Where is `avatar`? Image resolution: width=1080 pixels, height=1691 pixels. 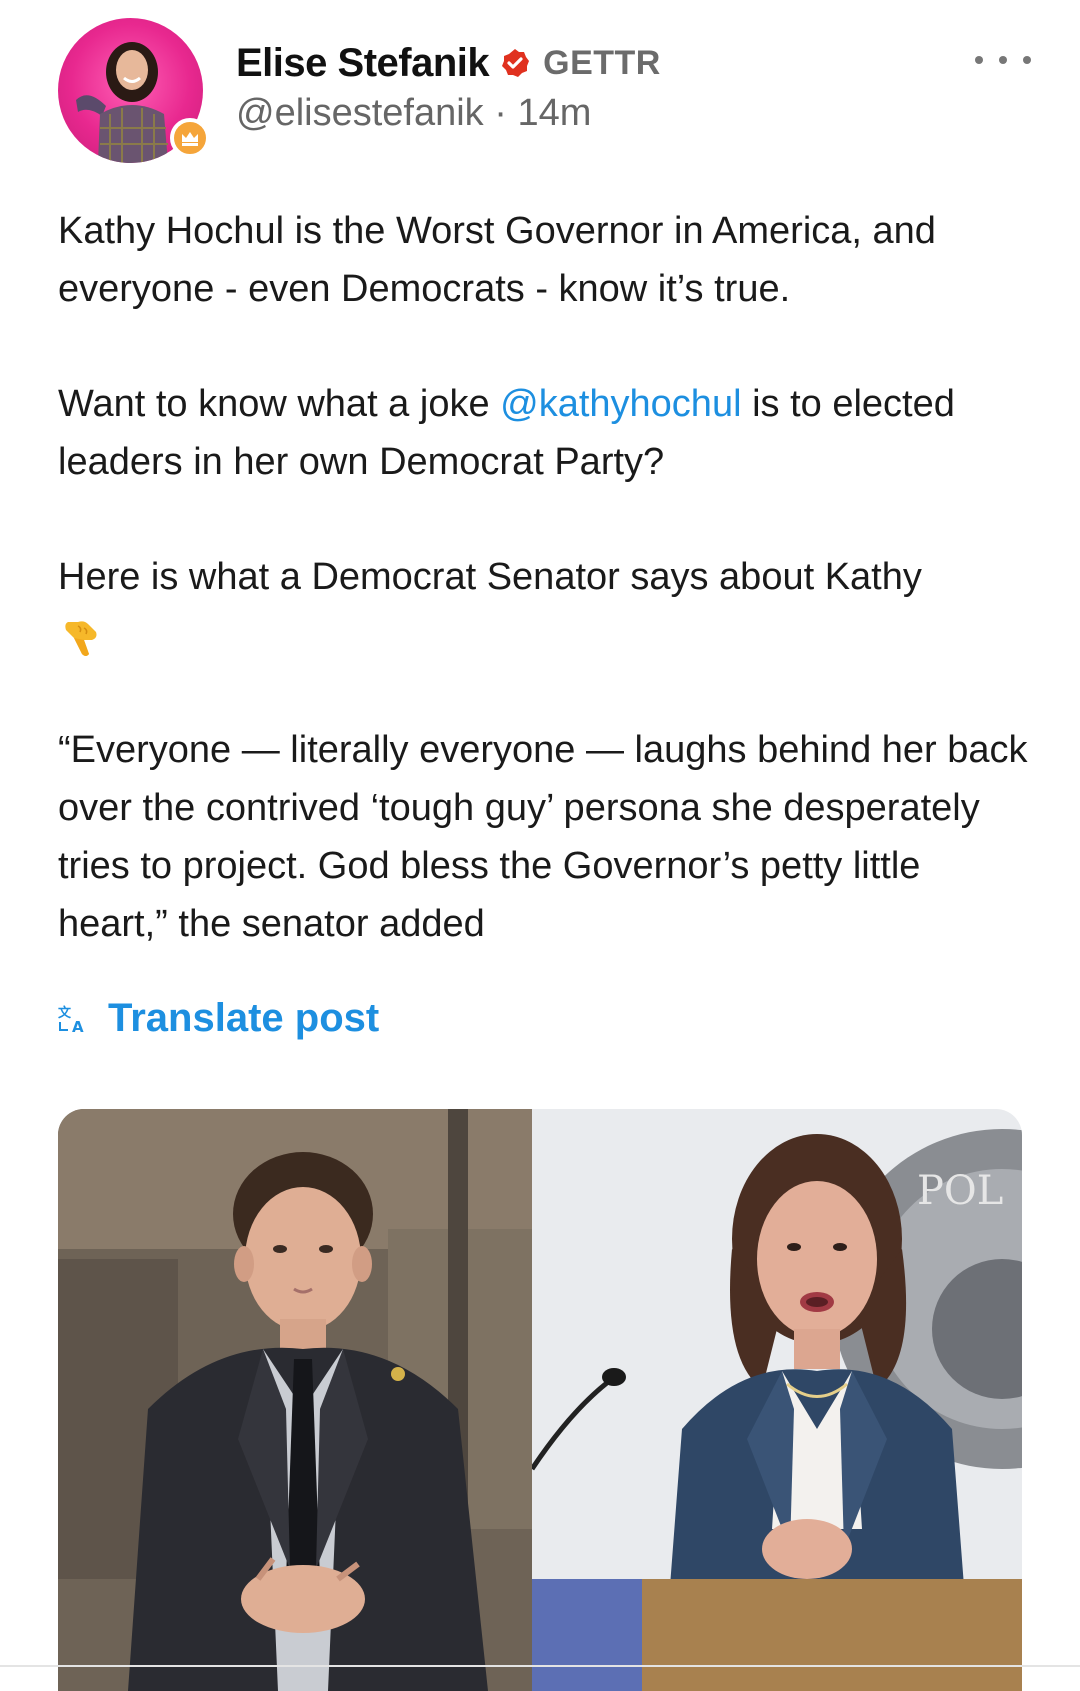
avatar is located at coordinates (134, 90).